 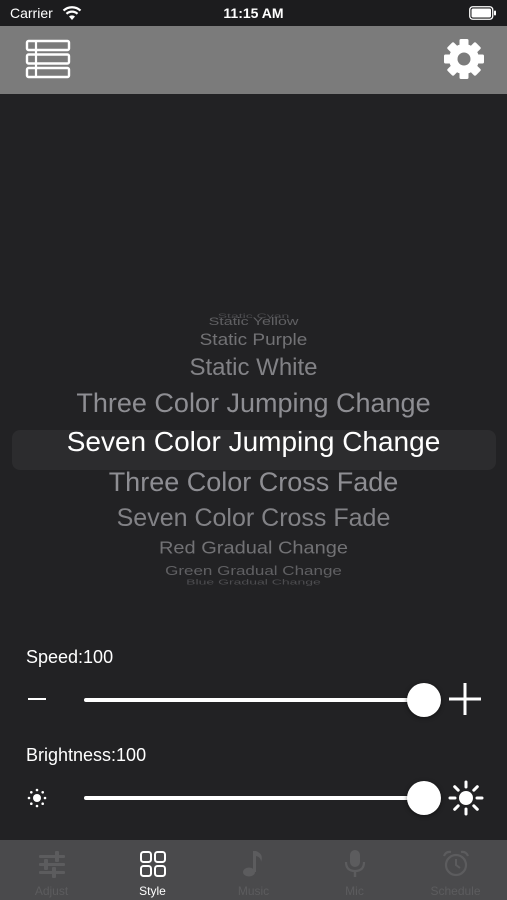 What do you see at coordinates (250, 798) in the screenshot?
I see `brightness-slider-track` at bounding box center [250, 798].